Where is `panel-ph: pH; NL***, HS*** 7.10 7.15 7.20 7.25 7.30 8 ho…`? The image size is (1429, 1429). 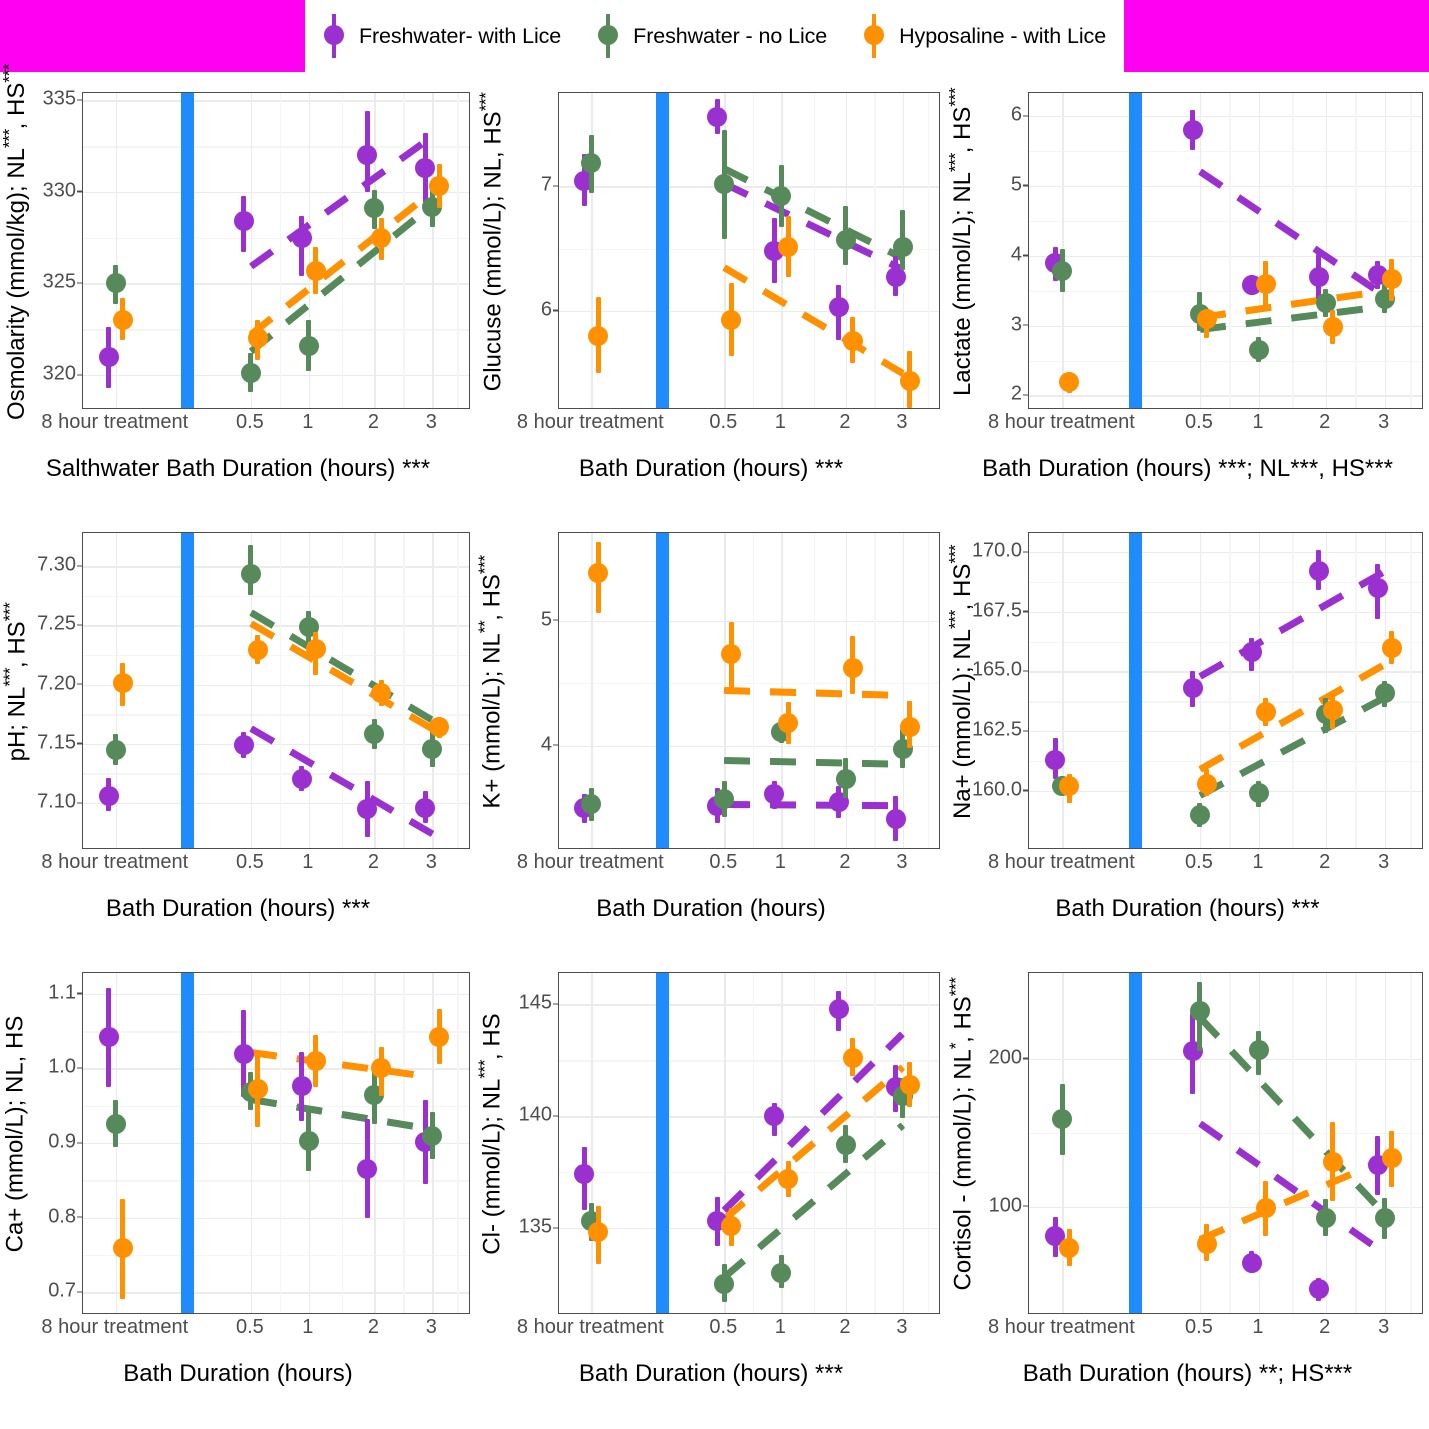
panel-ph: pH; NL***, HS*** 7.10 7.15 7.20 7.25 7.30 8 ho… is located at coordinates (238, 734).